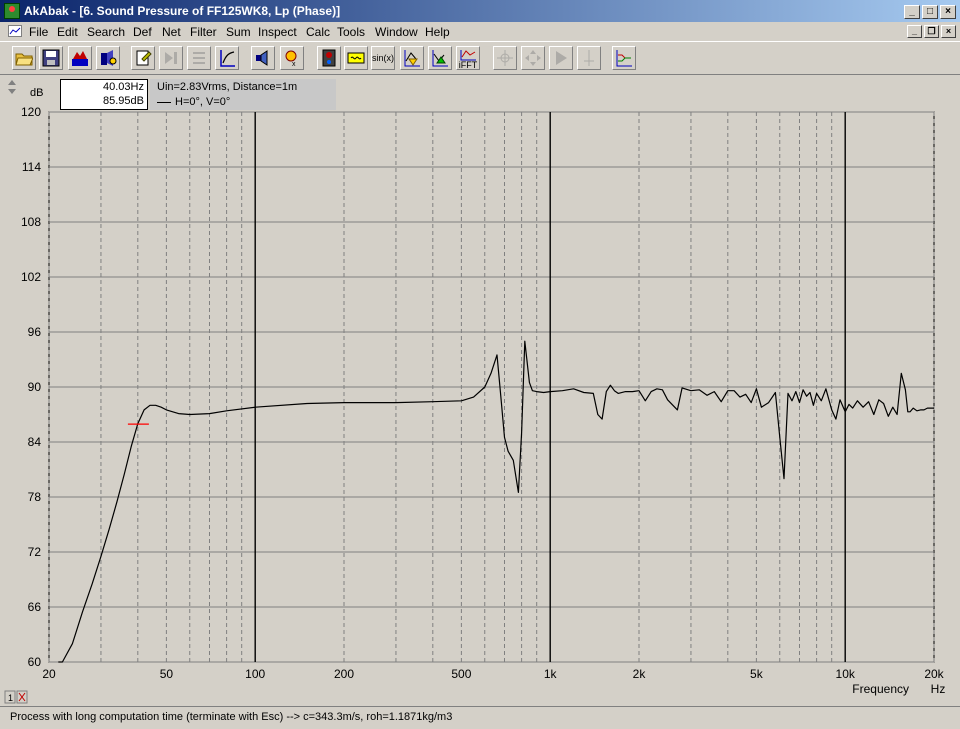 The width and height of the screenshot is (960, 729). Describe the element at coordinates (123, 101) in the screenshot. I see `cursor-level: 85.95dB` at that location.